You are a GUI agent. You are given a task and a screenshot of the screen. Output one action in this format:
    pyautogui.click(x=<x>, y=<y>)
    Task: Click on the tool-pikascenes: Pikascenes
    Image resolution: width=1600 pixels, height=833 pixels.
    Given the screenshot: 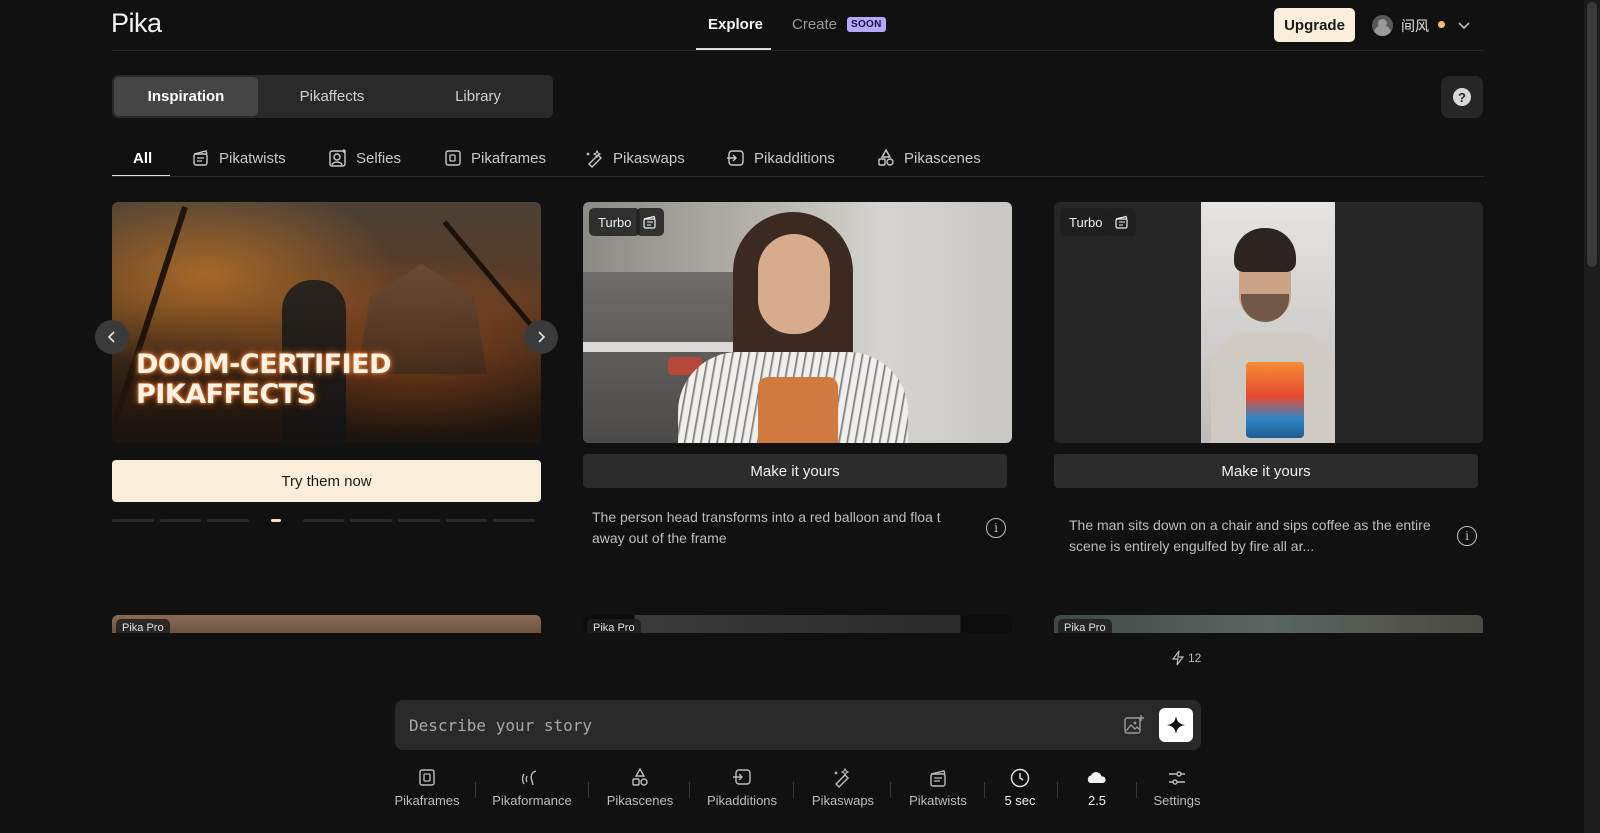 What is the action you would take?
    pyautogui.click(x=640, y=792)
    